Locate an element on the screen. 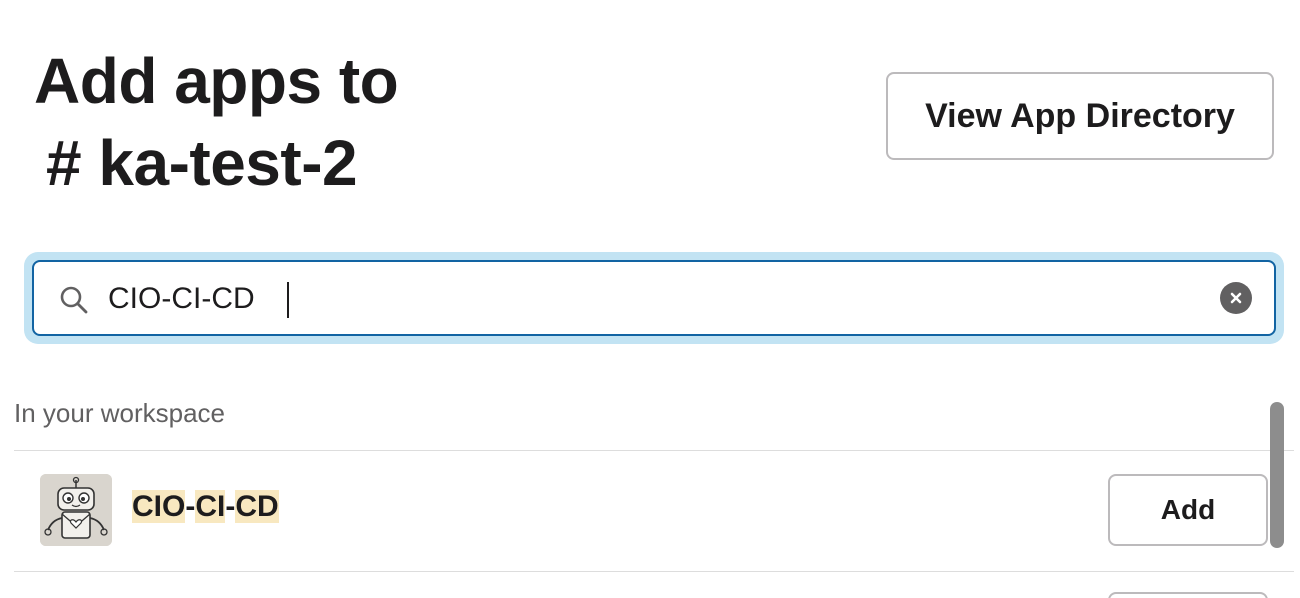 The width and height of the screenshot is (1300, 598). app-name: CIO-CI-CD is located at coordinates (205, 507).